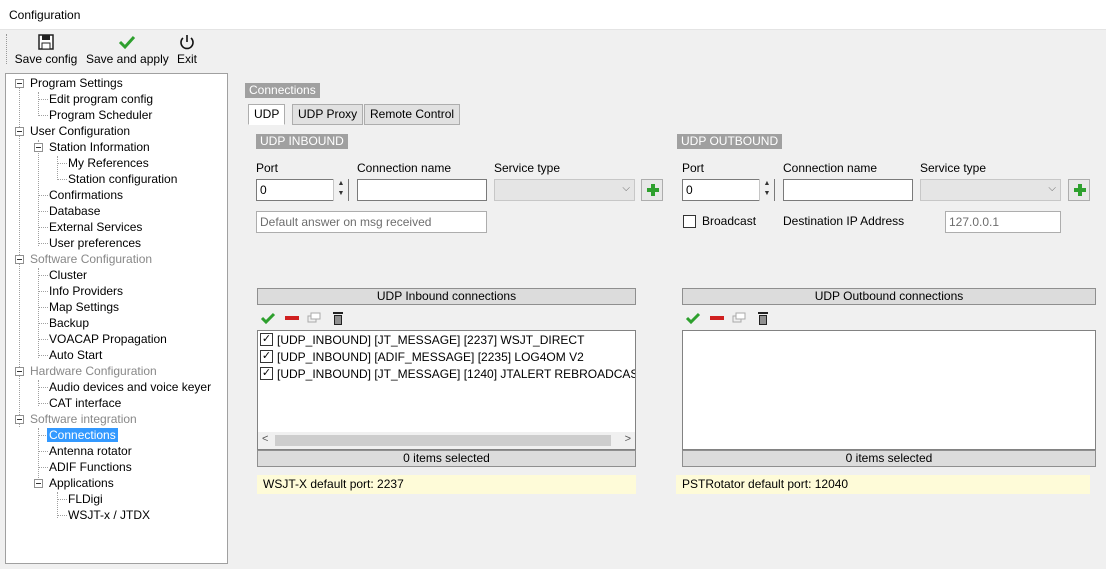 The width and height of the screenshot is (1106, 569). Describe the element at coordinates (108, 339) in the screenshot. I see `tree-voacap-propagation: VOACAP Propagation` at that location.